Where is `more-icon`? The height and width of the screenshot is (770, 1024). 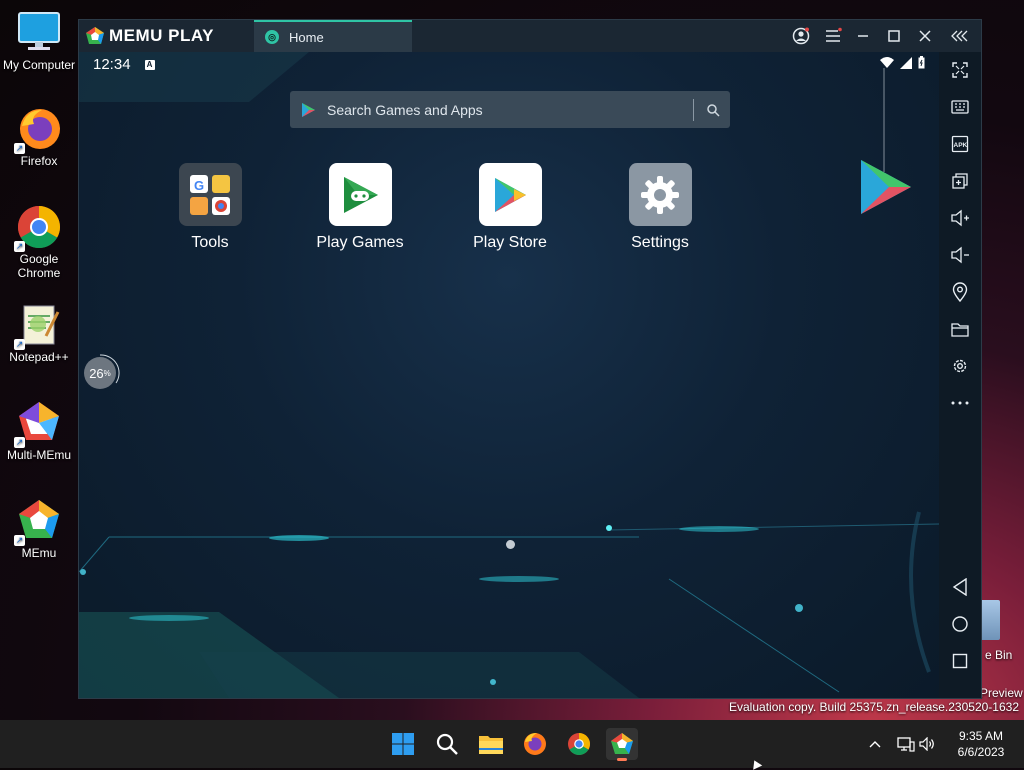 more-icon is located at coordinates (960, 403).